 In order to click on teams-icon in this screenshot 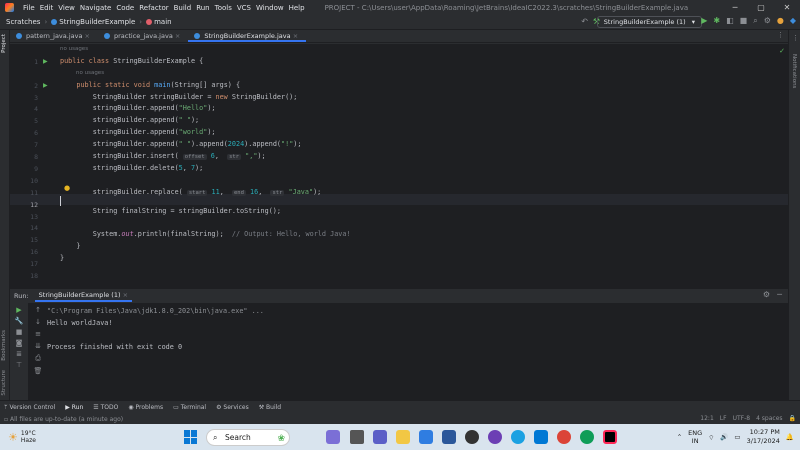, I will do `click(380, 437)`.